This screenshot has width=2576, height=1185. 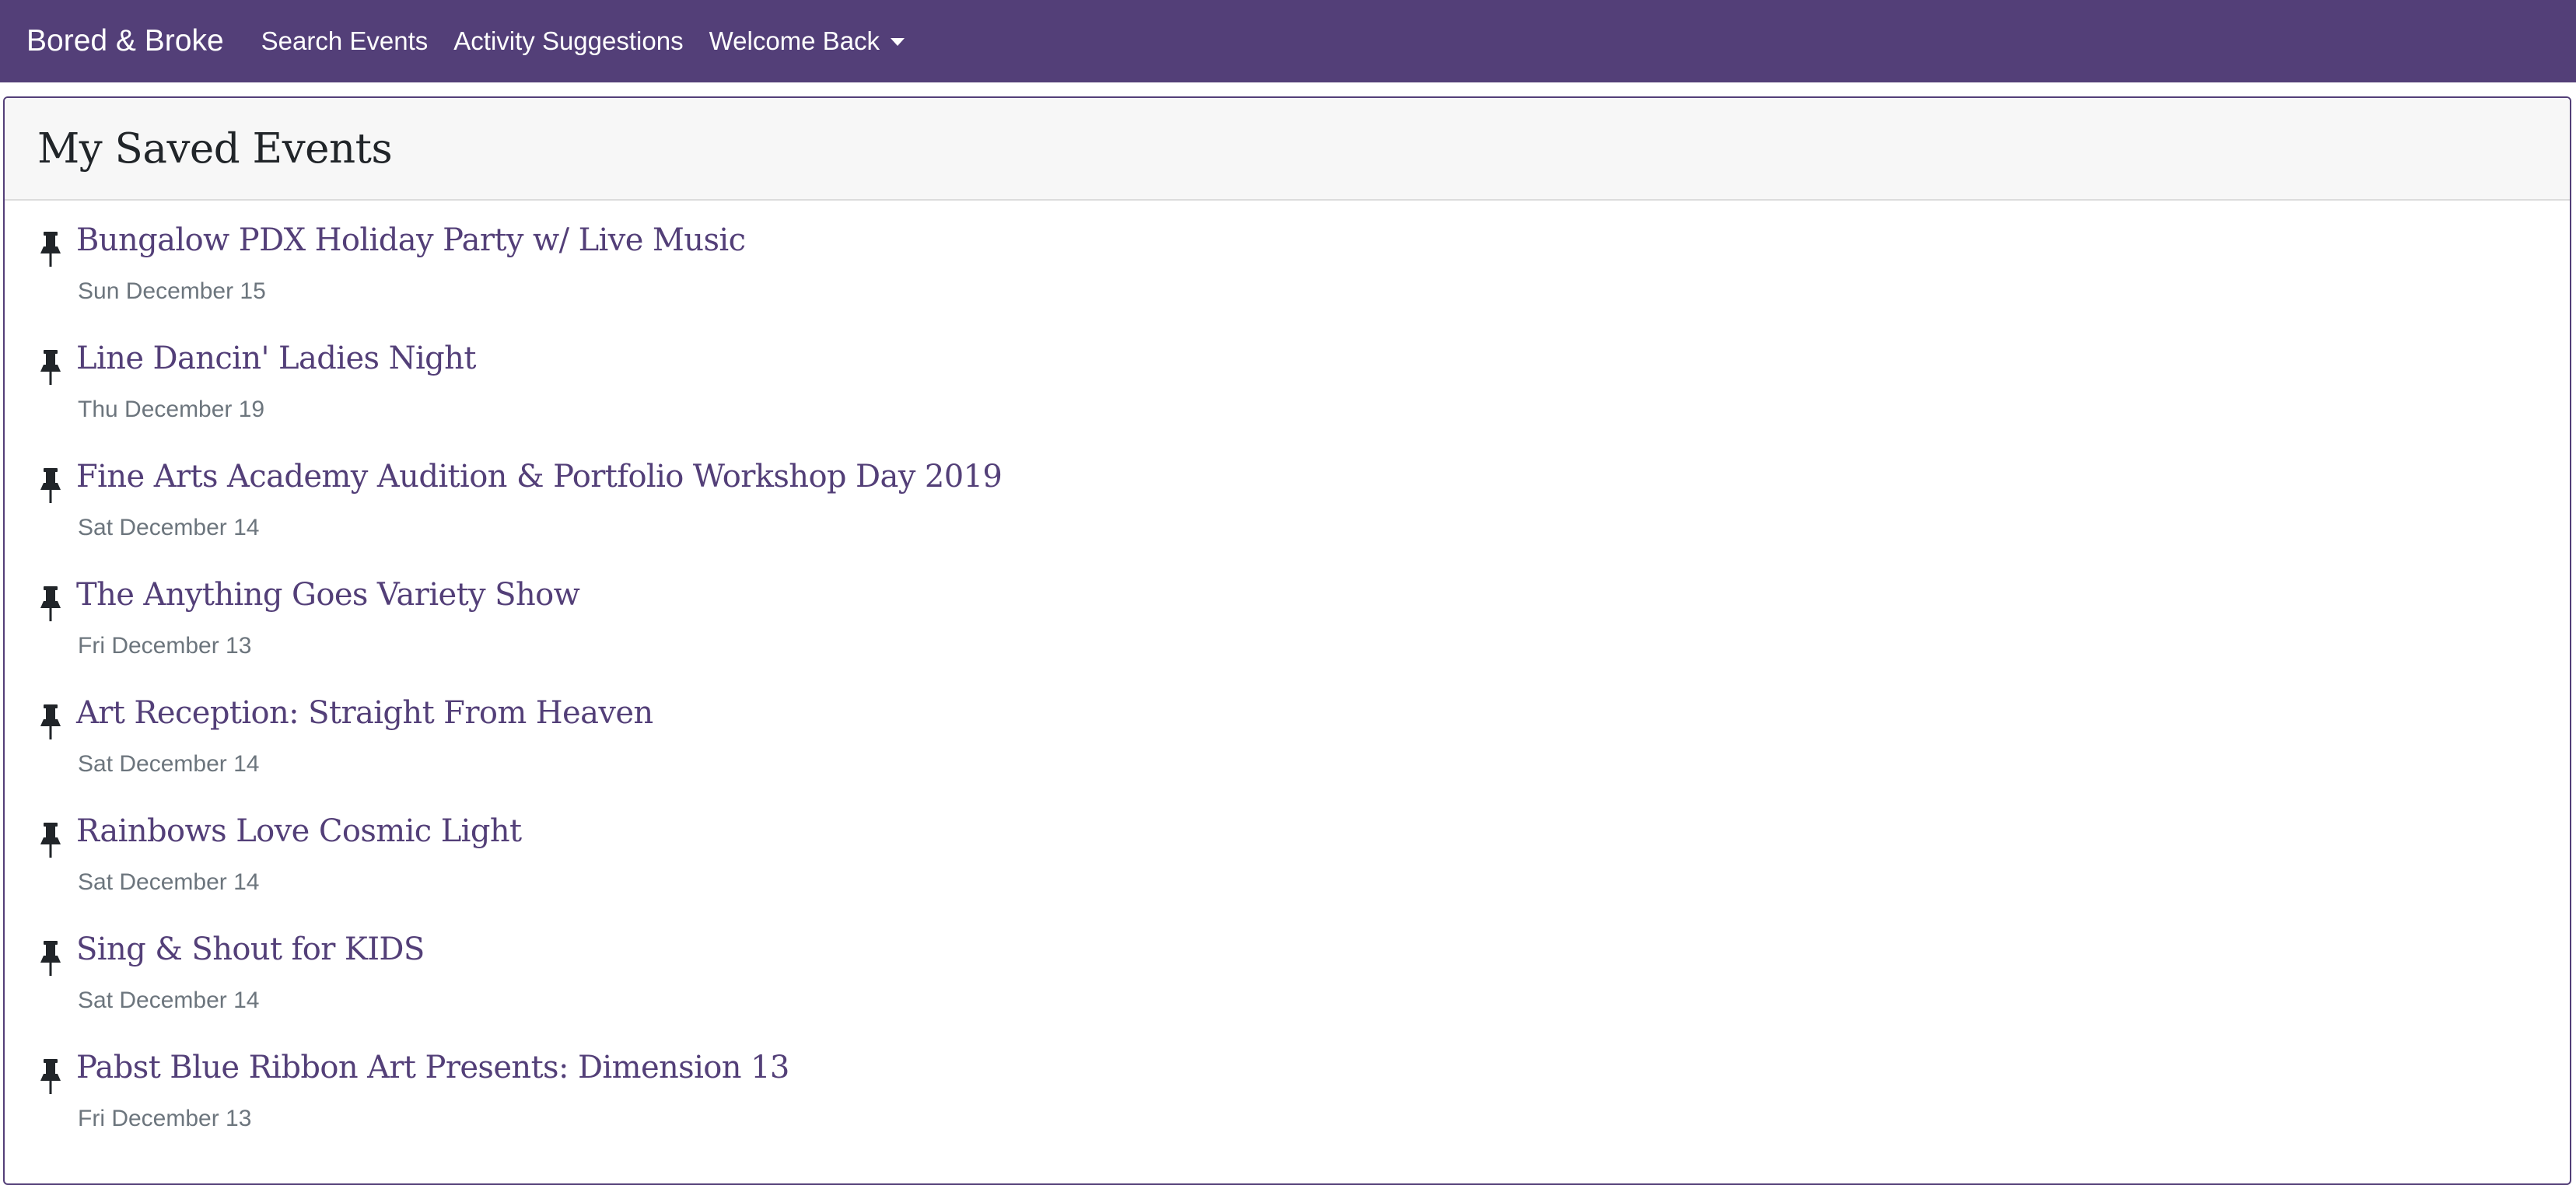 What do you see at coordinates (328, 595) in the screenshot?
I see `event-title-link: The Anything Goes Variety Show` at bounding box center [328, 595].